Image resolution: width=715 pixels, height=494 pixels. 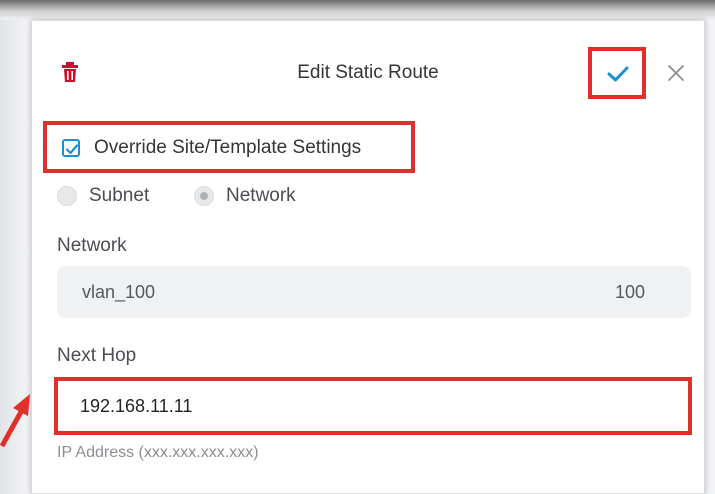 I want to click on network-select: vlan_100 100, so click(x=374, y=292).